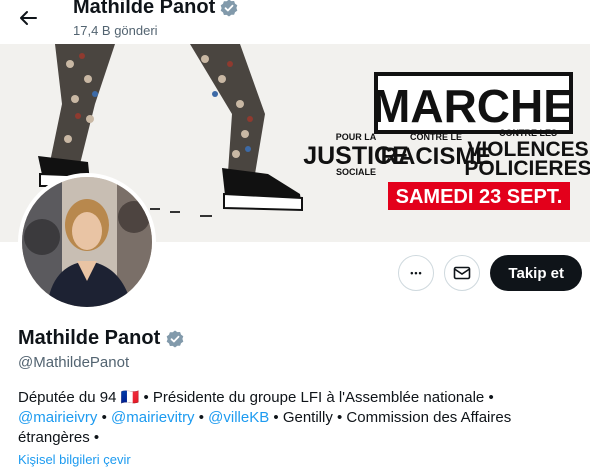 The height and width of the screenshot is (470, 590). What do you see at coordinates (74, 459) in the screenshot?
I see `translate-bio-link: Kişisel bilgileri çevir` at bounding box center [74, 459].